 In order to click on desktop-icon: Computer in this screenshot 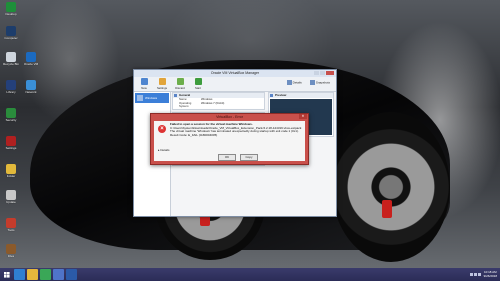, I will do `click(11, 33)`.